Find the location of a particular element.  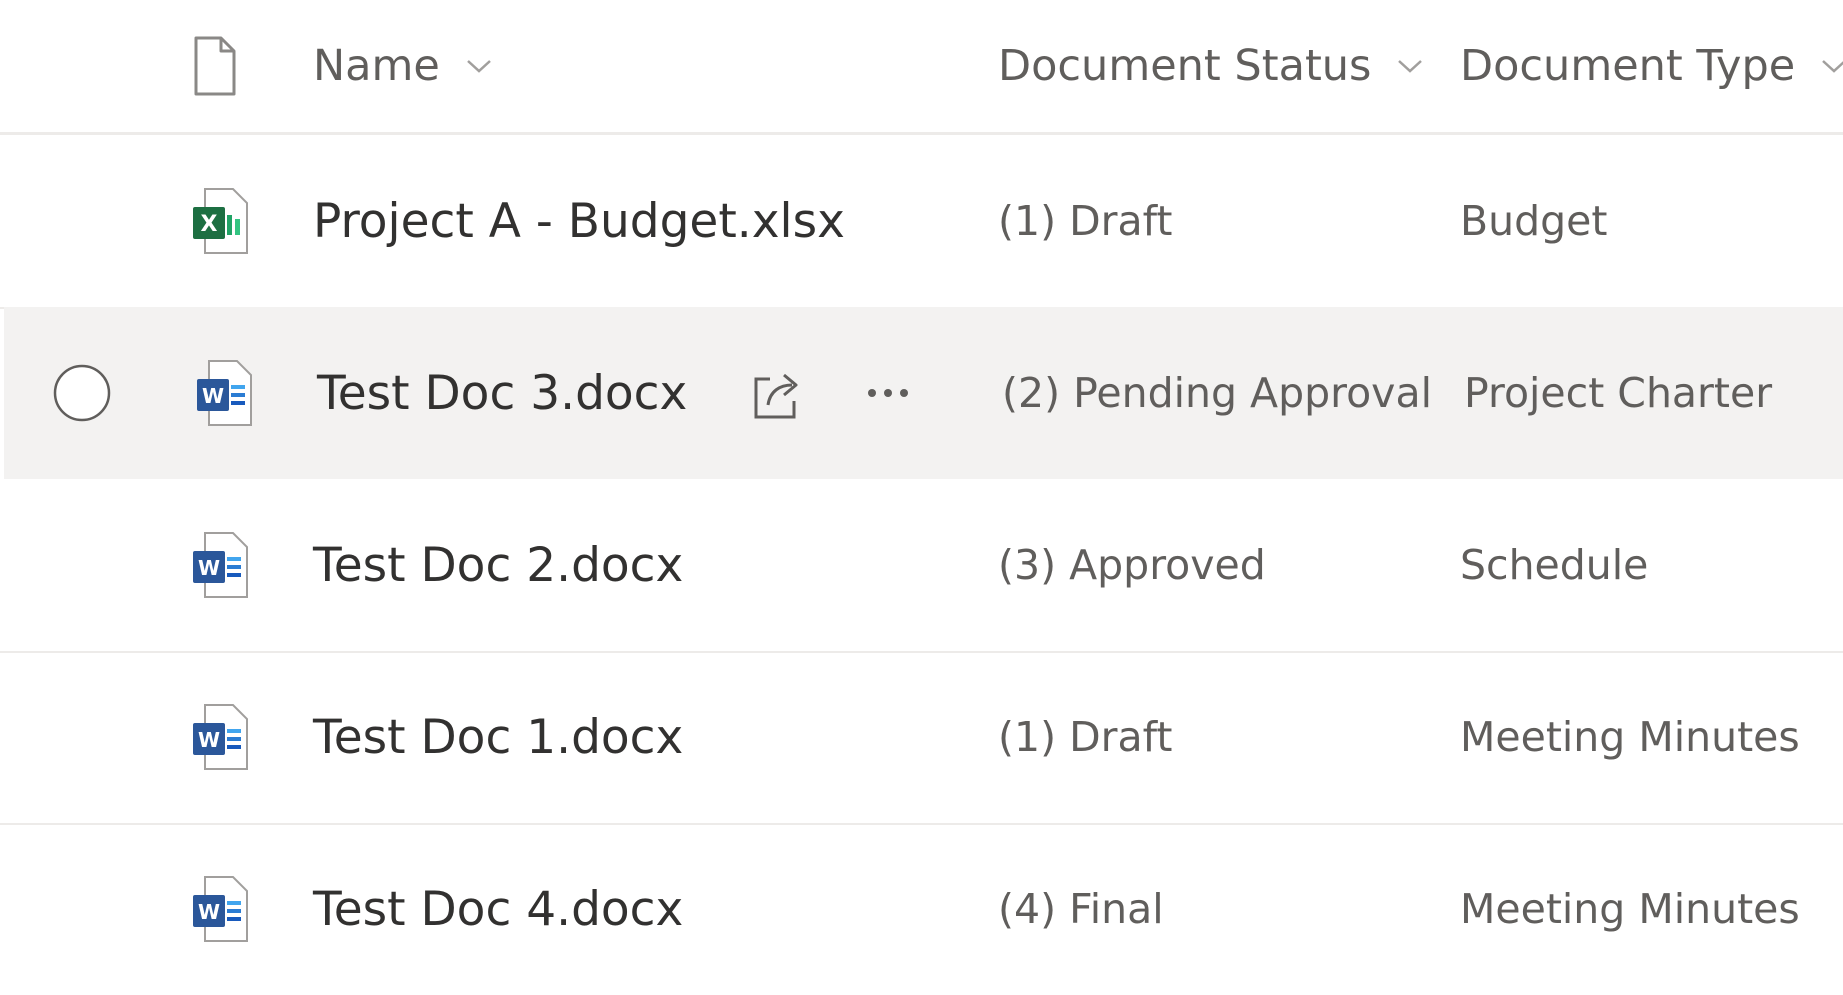

more-actions-button is located at coordinates (888, 393).